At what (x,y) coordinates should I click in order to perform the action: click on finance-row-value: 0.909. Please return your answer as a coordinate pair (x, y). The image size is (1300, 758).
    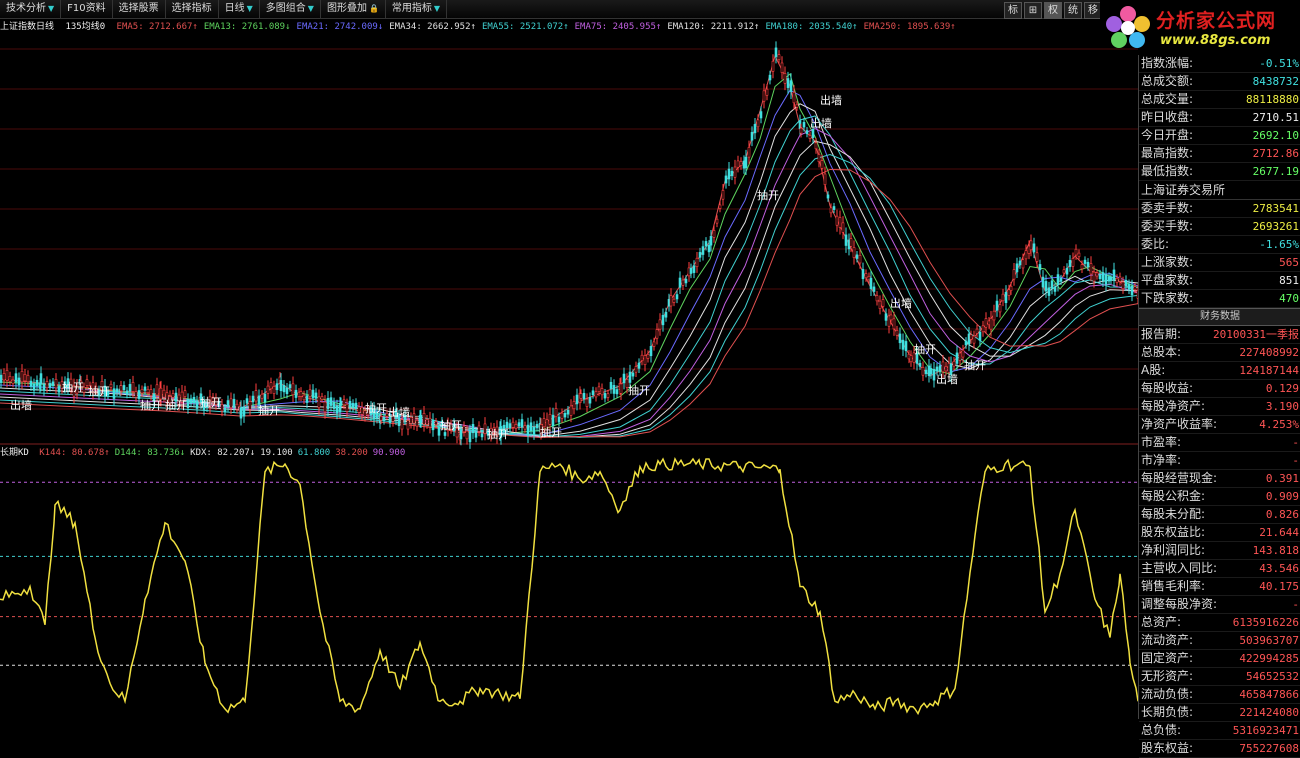
    Looking at the image, I should click on (1282, 496).